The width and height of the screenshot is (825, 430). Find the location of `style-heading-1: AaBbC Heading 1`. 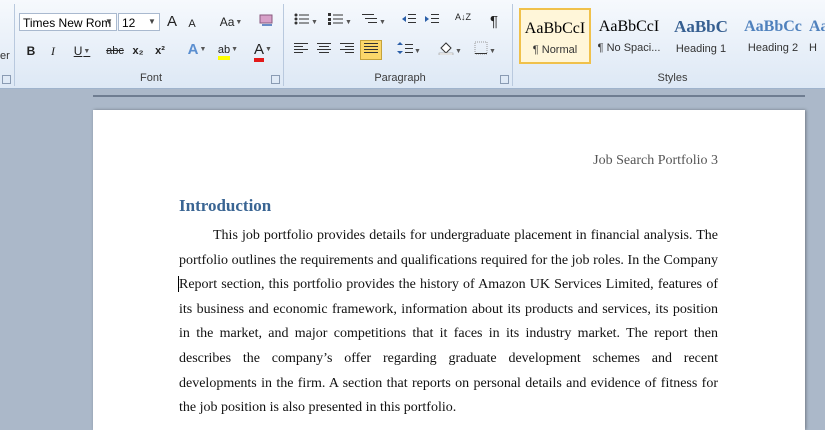

style-heading-1: AaBbC Heading 1 is located at coordinates (701, 36).